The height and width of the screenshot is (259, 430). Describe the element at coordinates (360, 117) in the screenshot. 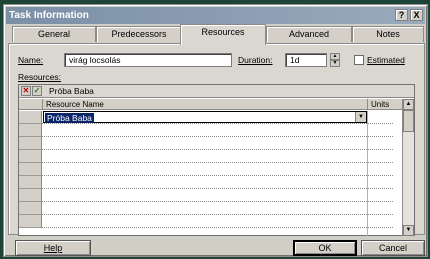

I see `chevron-down-icon: ▼` at that location.